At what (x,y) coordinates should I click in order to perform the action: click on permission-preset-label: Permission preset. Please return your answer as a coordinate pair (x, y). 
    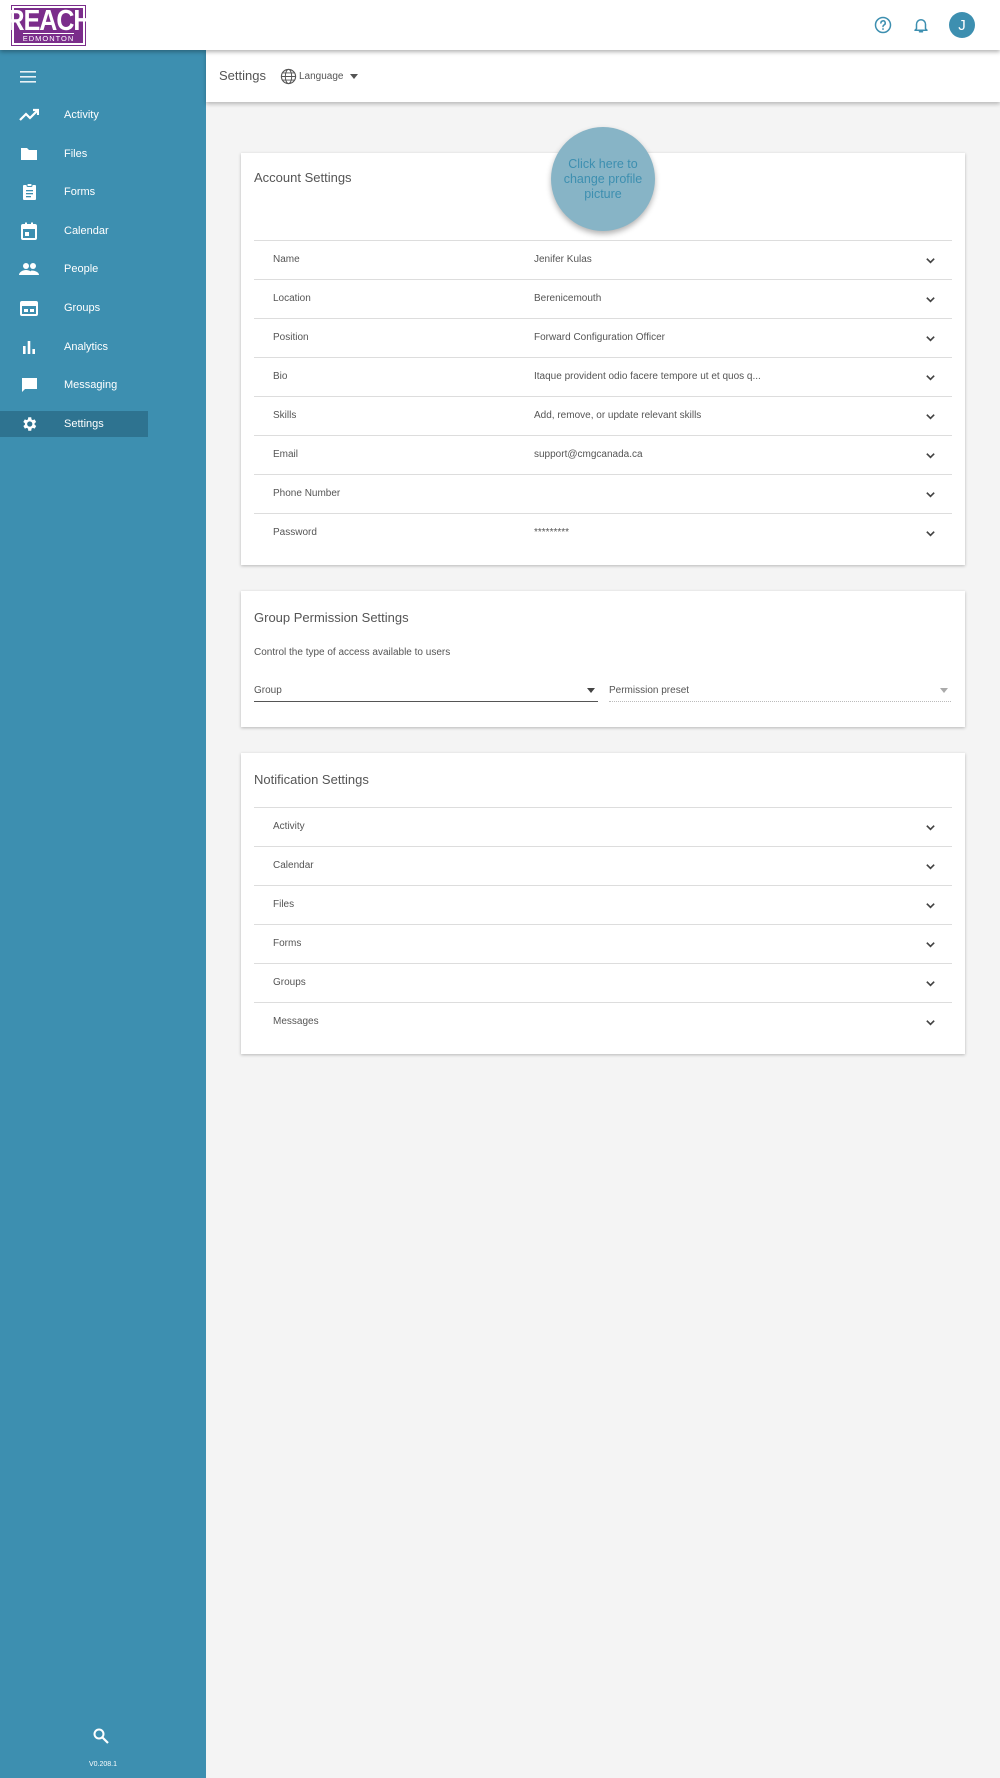
    Looking at the image, I should click on (649, 690).